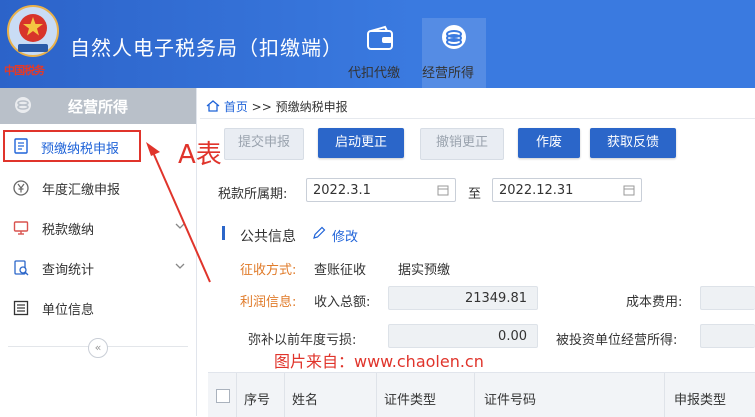 The width and height of the screenshot is (755, 417). Describe the element at coordinates (481, 394) in the screenshot. I see `table-header: 序号 姓名 证件类型 证件号码 申报类型` at that location.